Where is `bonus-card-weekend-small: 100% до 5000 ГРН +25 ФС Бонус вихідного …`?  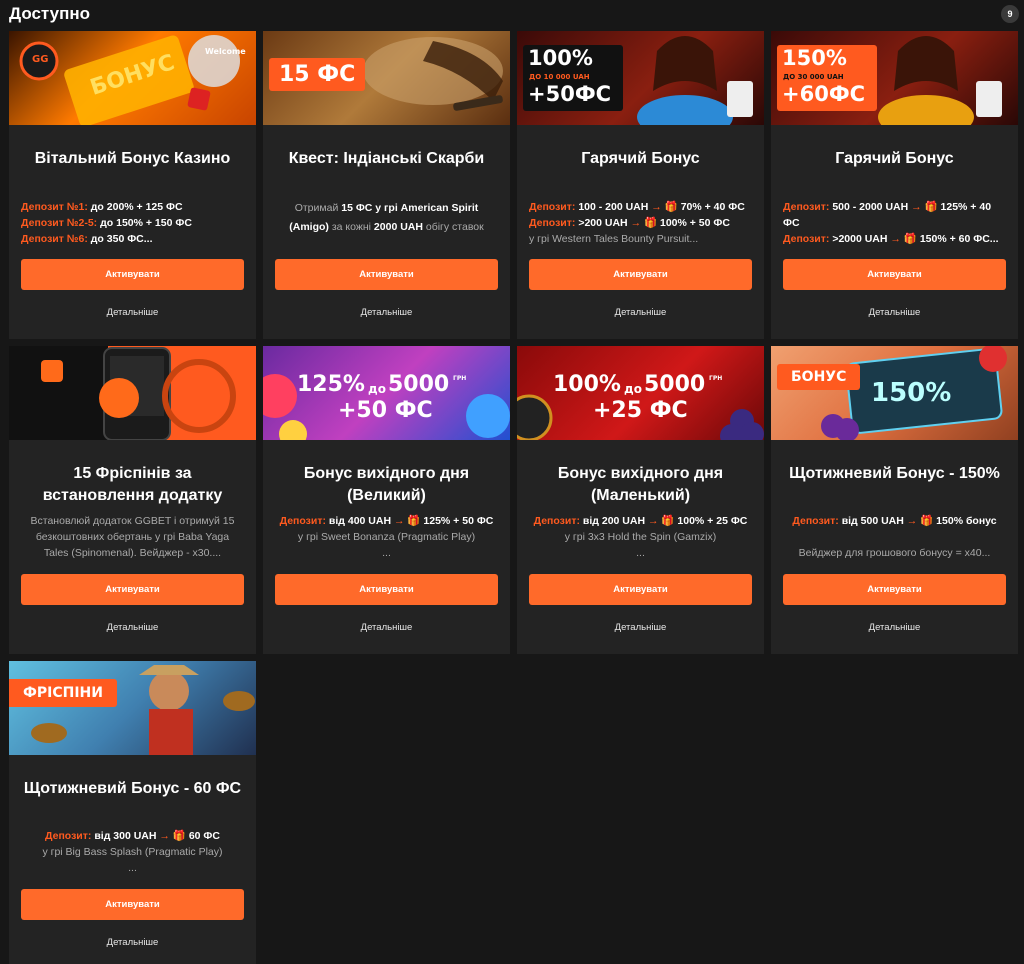
bonus-card-weekend-small: 100% до 5000 ГРН +25 ФС Бонус вихідного … is located at coordinates (640, 500).